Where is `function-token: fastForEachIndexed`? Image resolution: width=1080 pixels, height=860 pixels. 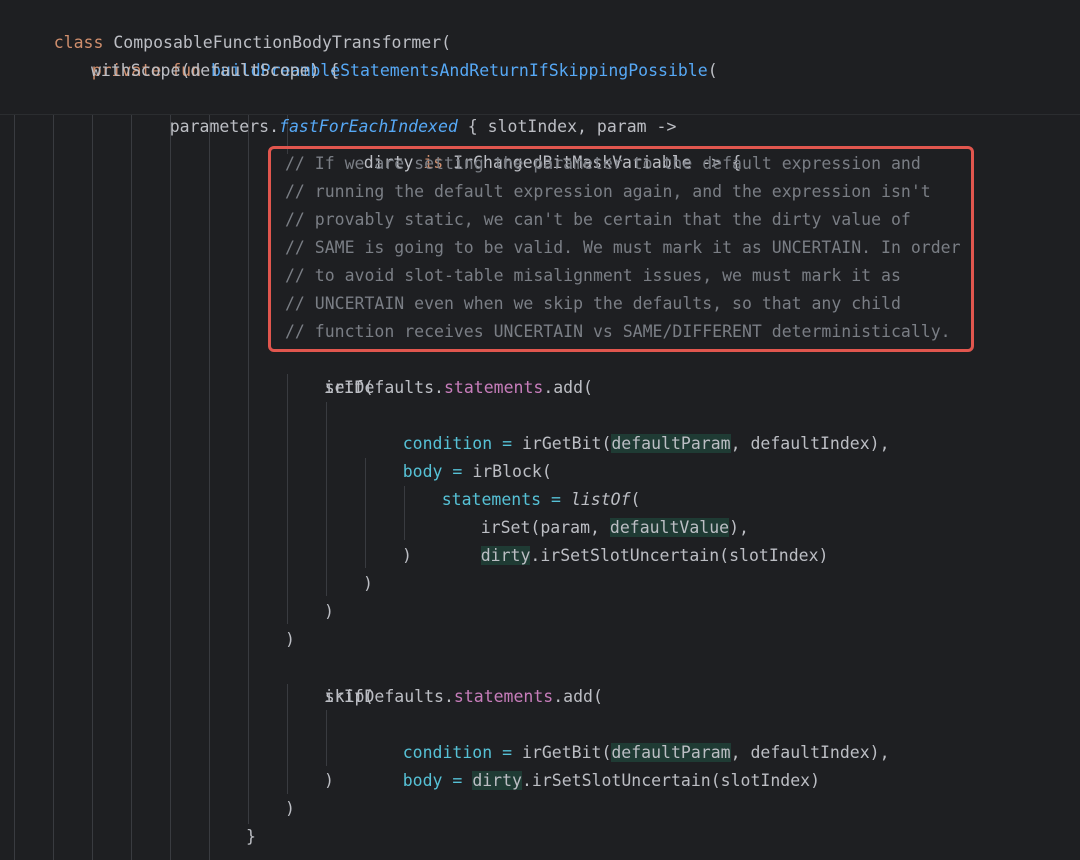 function-token: fastForEachIndexed is located at coordinates (368, 126).